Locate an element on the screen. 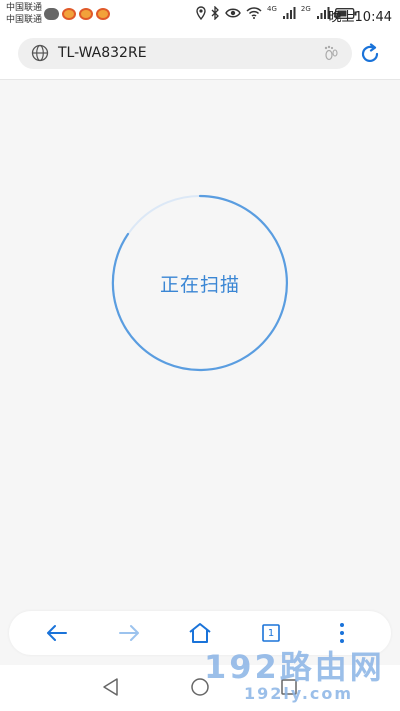  globe-icon is located at coordinates (40, 53).